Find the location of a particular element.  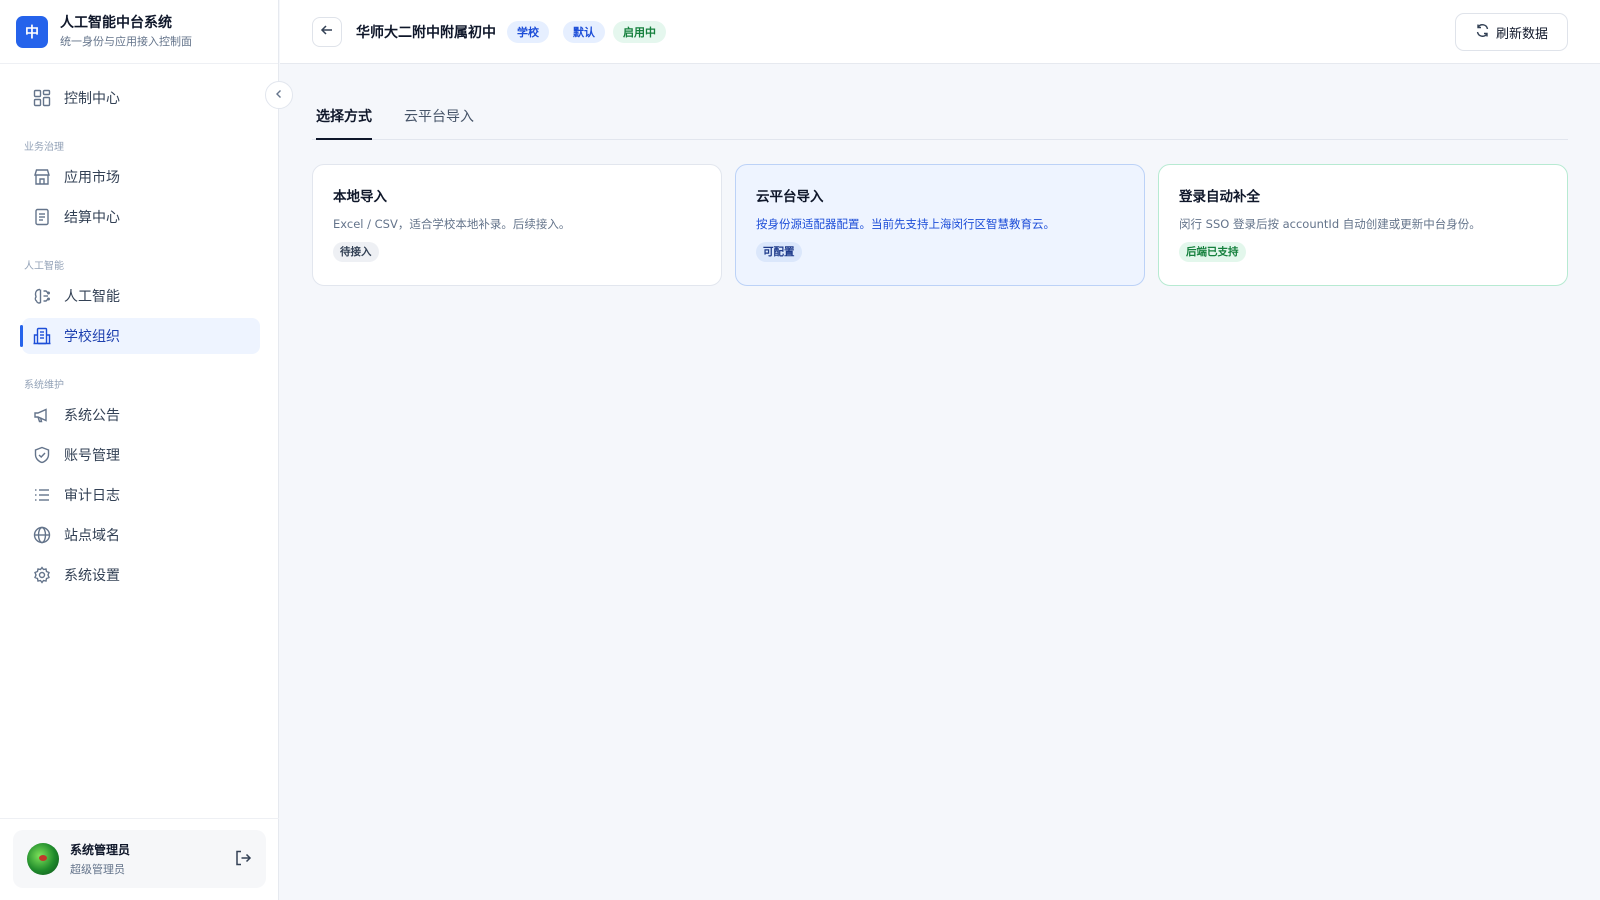

sidebar-item-audit-log: 审计日志 is located at coordinates (141, 495).